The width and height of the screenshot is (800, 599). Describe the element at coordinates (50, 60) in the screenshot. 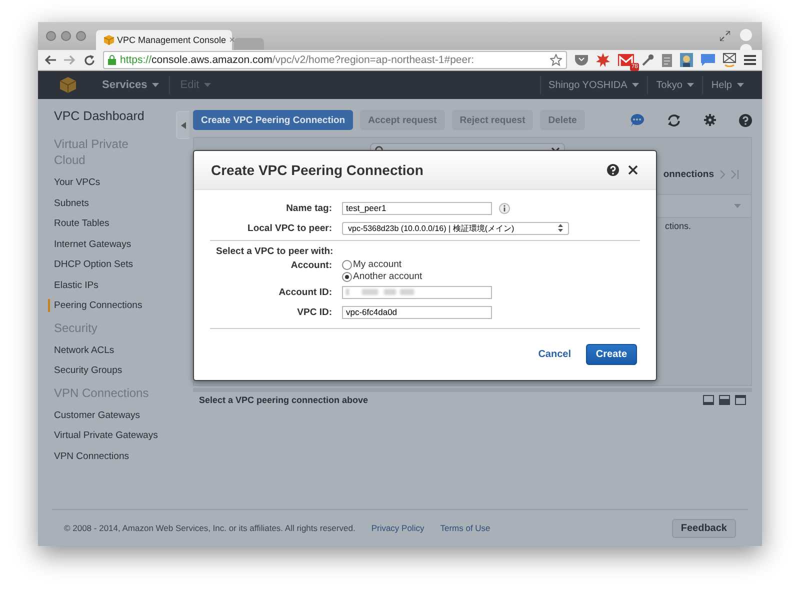

I see `back-icon` at that location.